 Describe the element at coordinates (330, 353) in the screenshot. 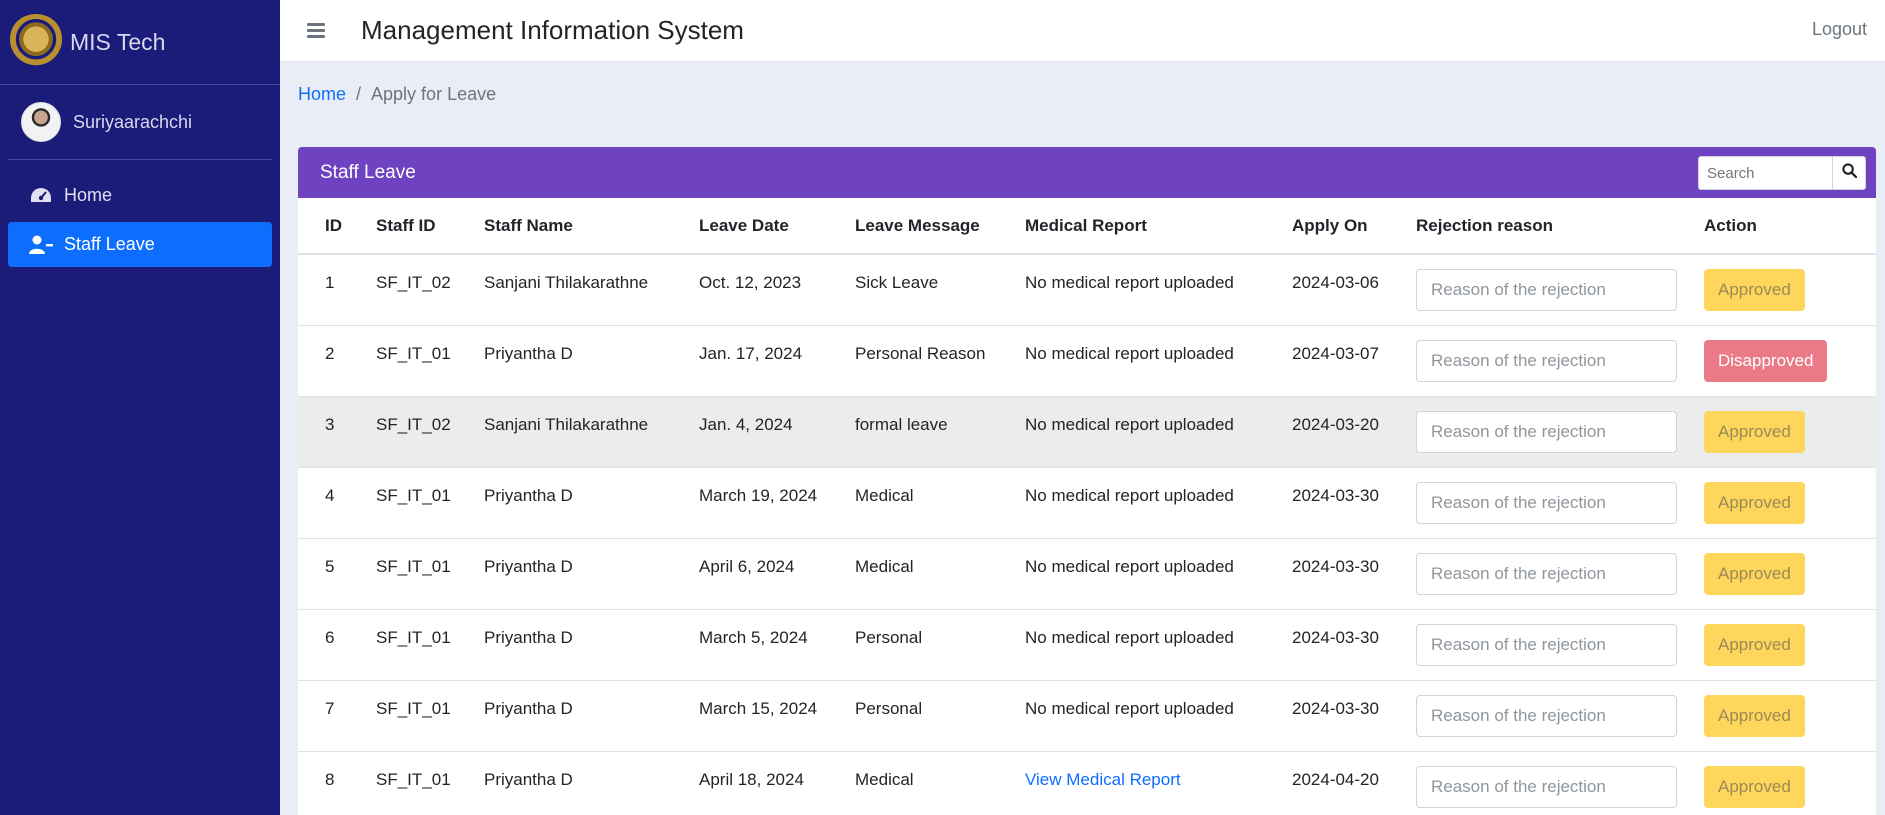

I see `cell-id: 2` at that location.